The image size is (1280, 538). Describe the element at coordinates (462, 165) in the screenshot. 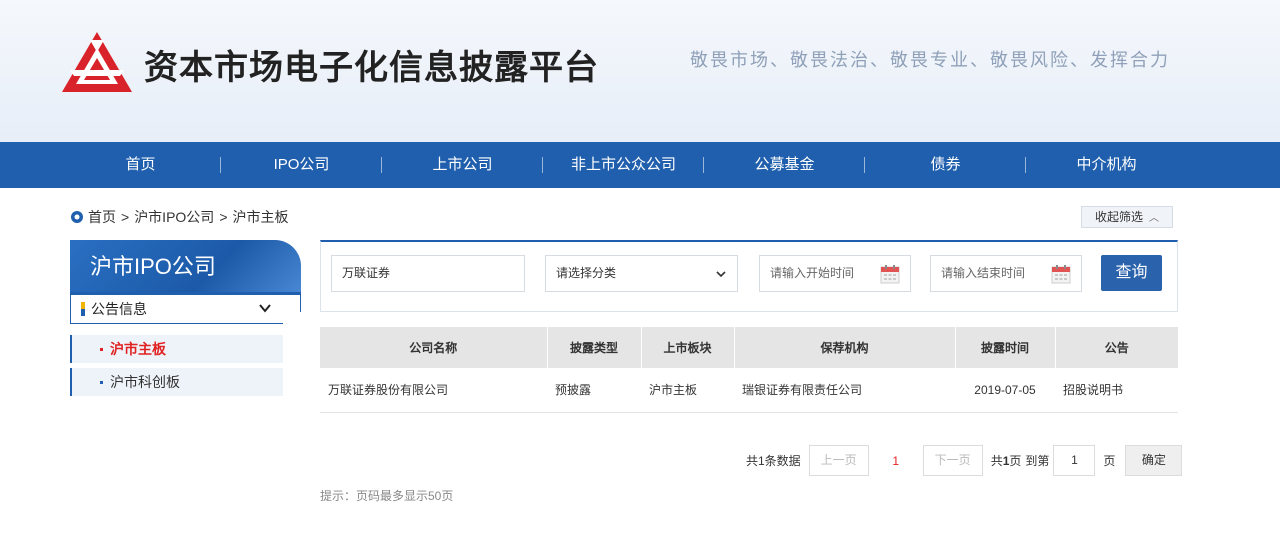

I see `nav-item-listed: 上市公司` at that location.